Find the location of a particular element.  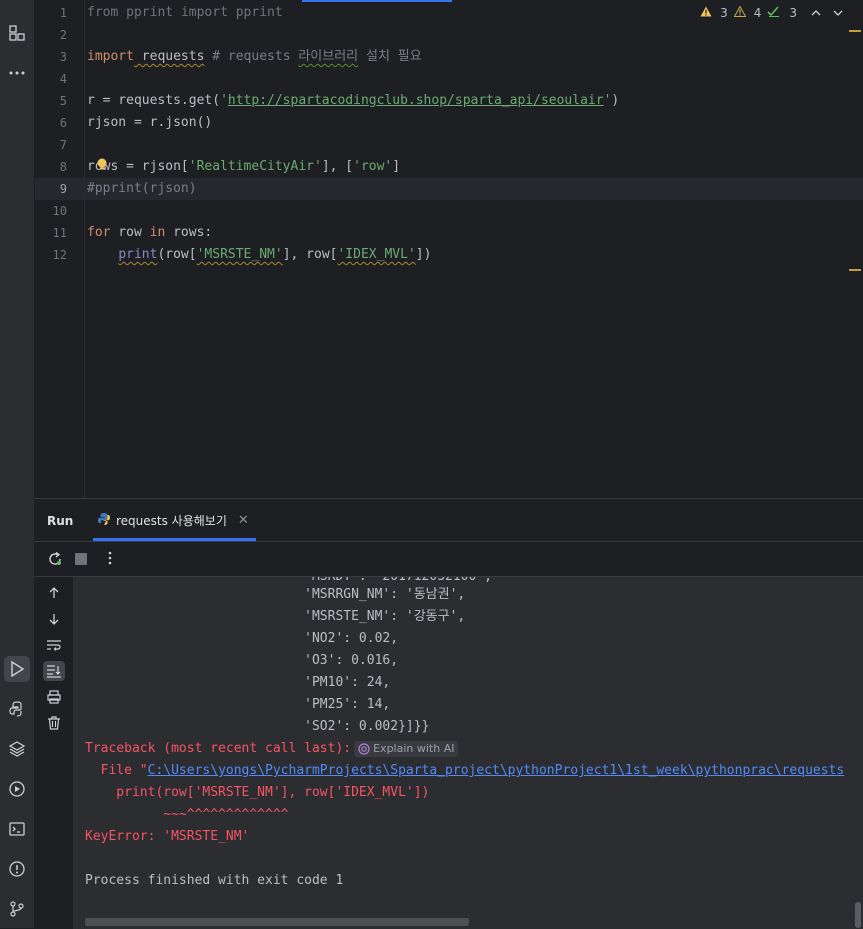

code-token: for is located at coordinates (99, 232).